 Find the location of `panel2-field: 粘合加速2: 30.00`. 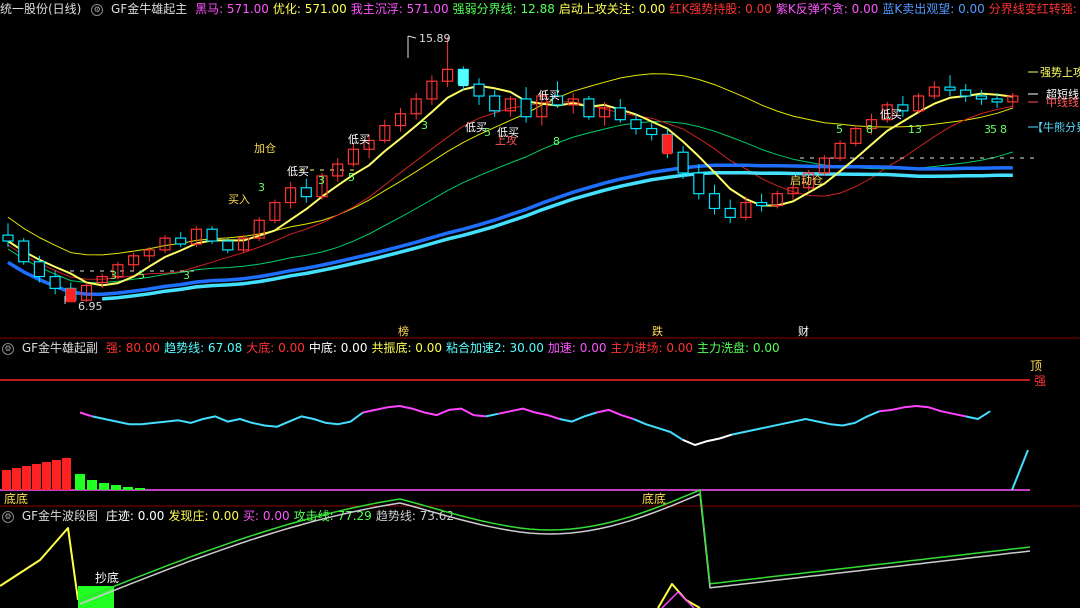

panel2-field: 粘合加速2: 30.00 is located at coordinates (495, 348).